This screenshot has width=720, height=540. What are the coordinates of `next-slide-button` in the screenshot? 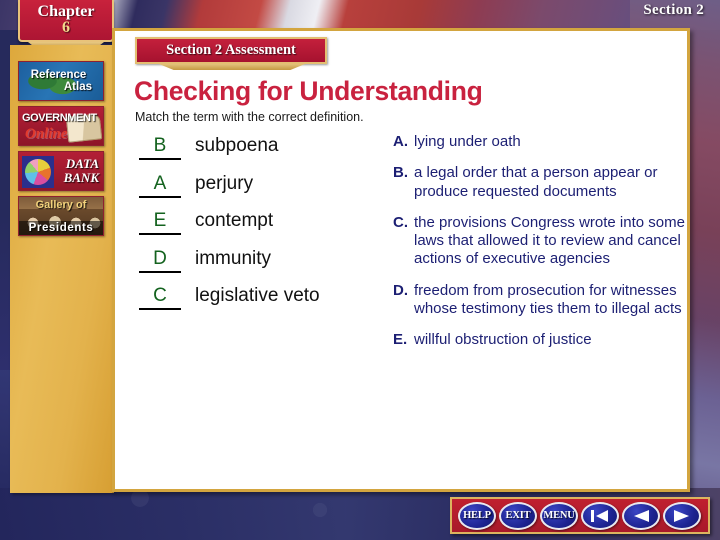 It's located at (682, 515).